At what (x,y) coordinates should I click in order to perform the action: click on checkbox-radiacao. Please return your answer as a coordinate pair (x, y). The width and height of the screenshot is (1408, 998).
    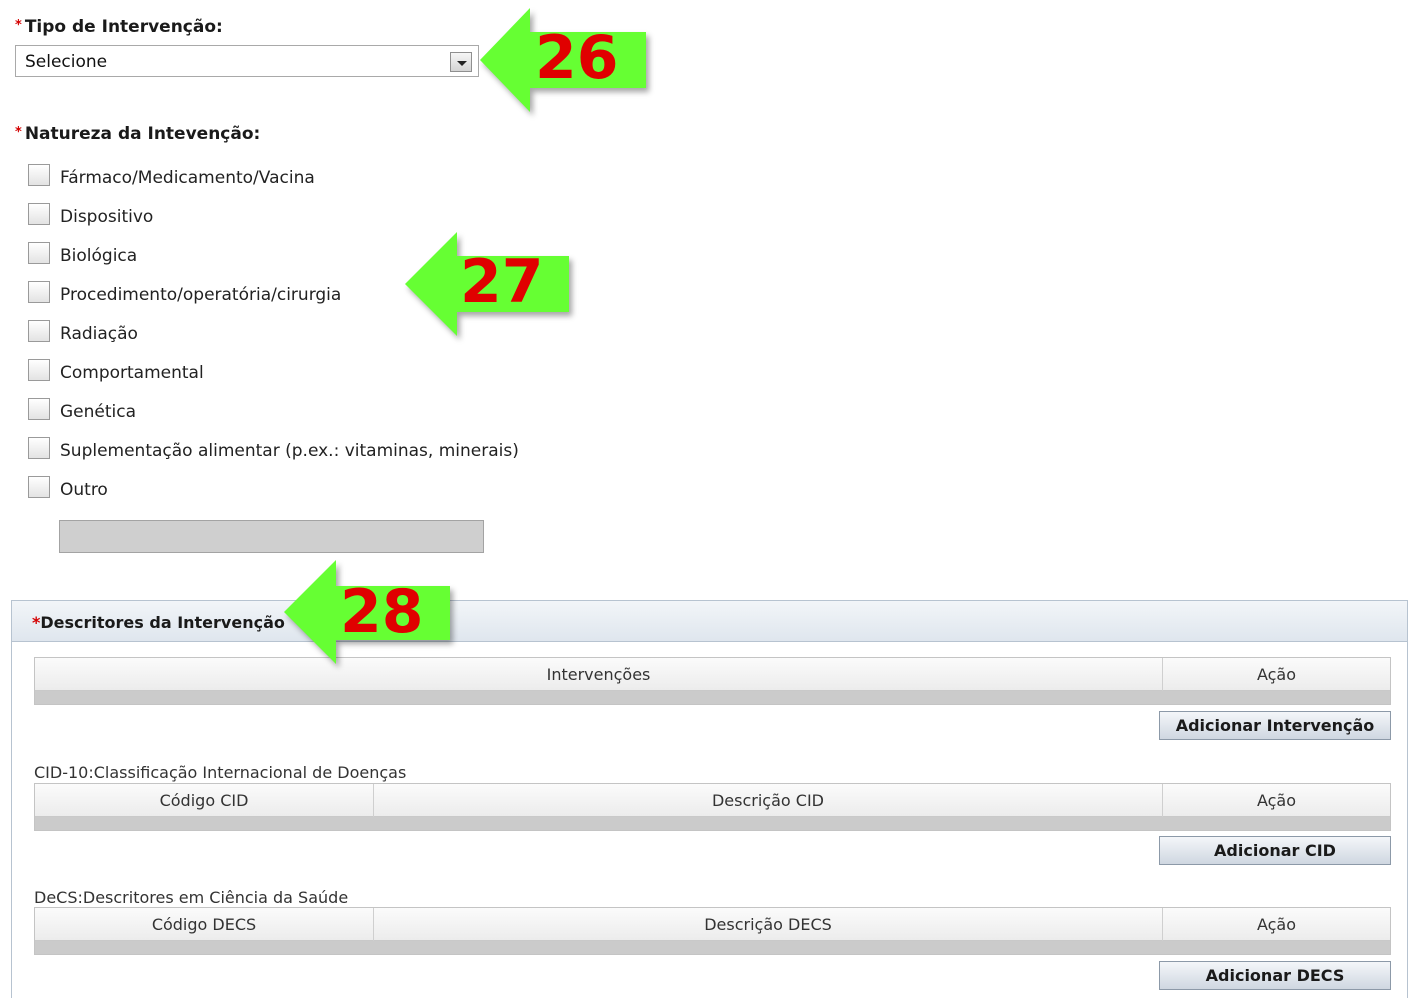
    Looking at the image, I should click on (39, 331).